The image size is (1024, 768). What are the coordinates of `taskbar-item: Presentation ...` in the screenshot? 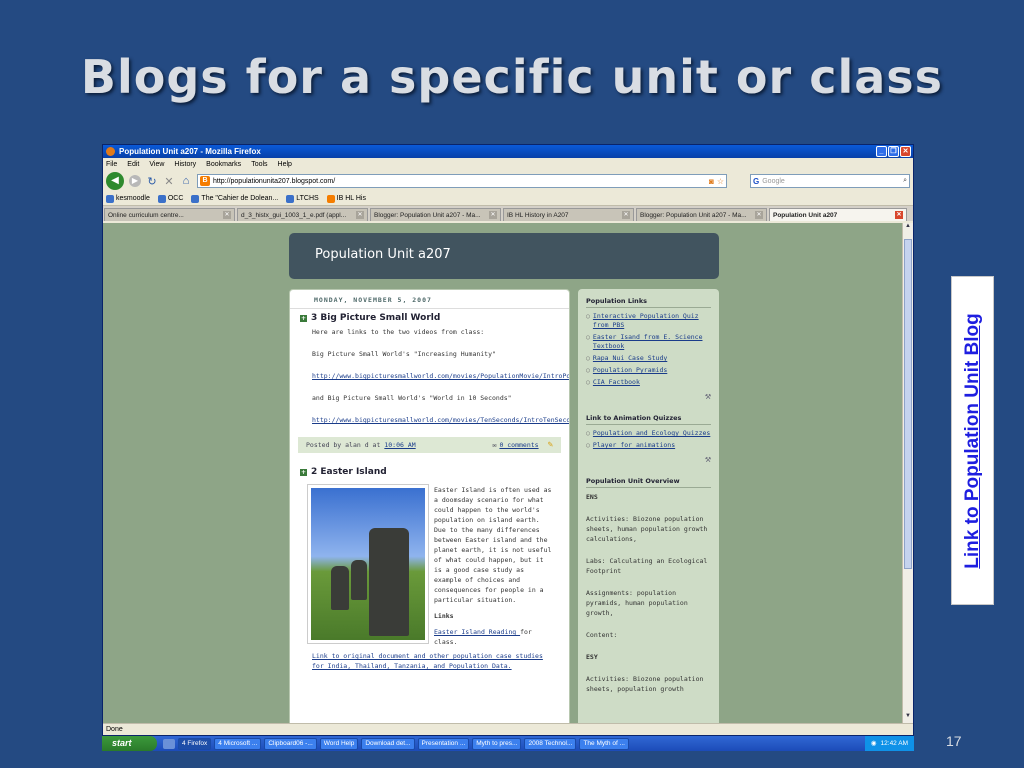 It's located at (443, 743).